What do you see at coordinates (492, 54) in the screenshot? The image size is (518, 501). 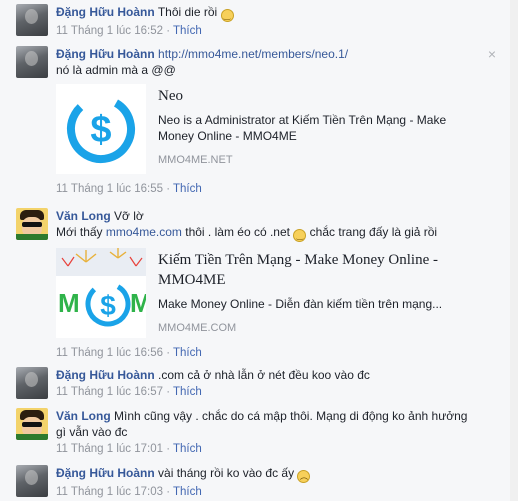 I see `close-icon: ×` at bounding box center [492, 54].